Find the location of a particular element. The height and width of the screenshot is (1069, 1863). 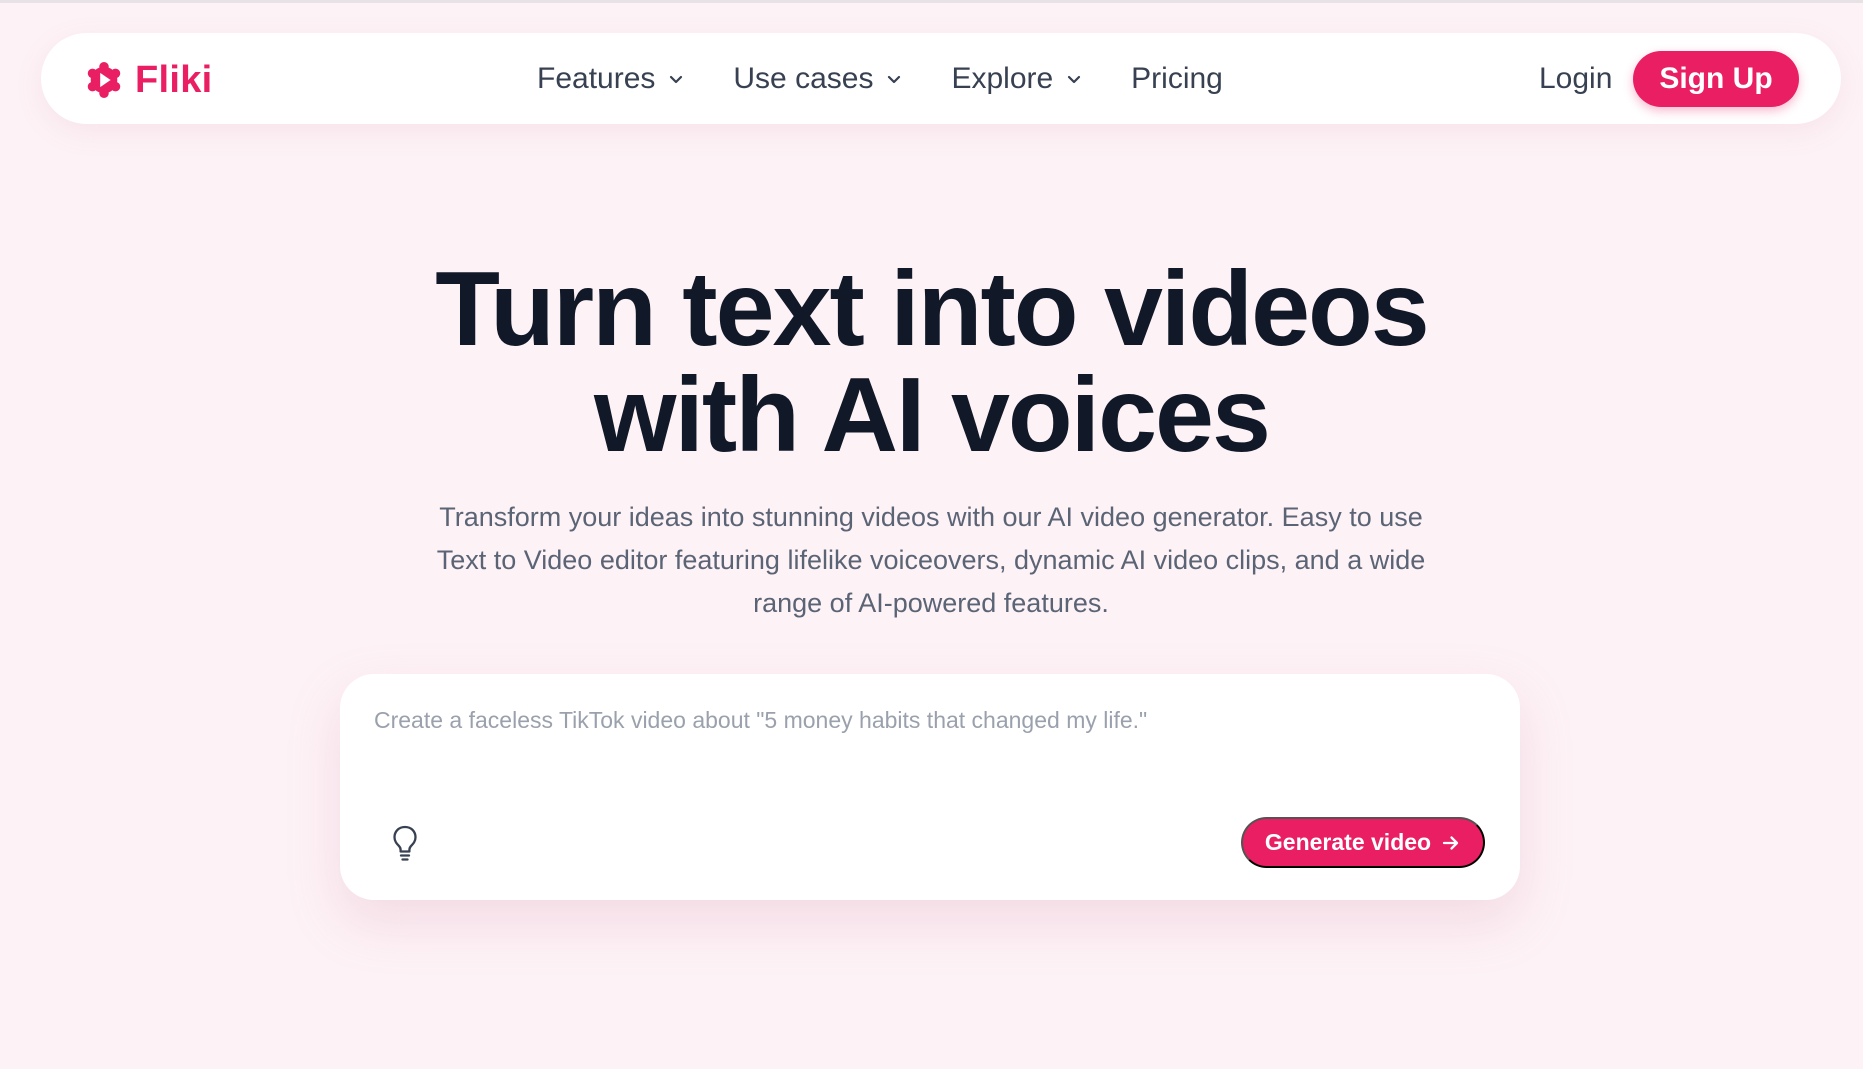

nav-item-label: Features is located at coordinates (596, 78).